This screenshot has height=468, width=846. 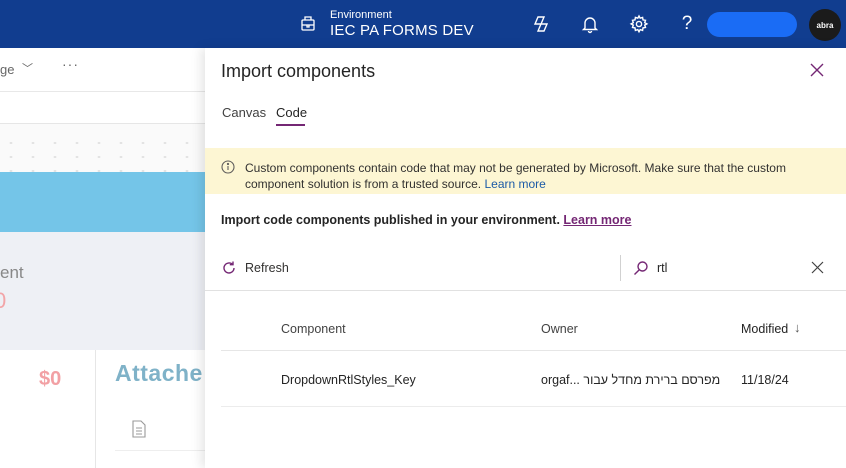 I want to click on top-bar: Environment IEC PA FORMS DEV ? abra, so click(x=423, y=24).